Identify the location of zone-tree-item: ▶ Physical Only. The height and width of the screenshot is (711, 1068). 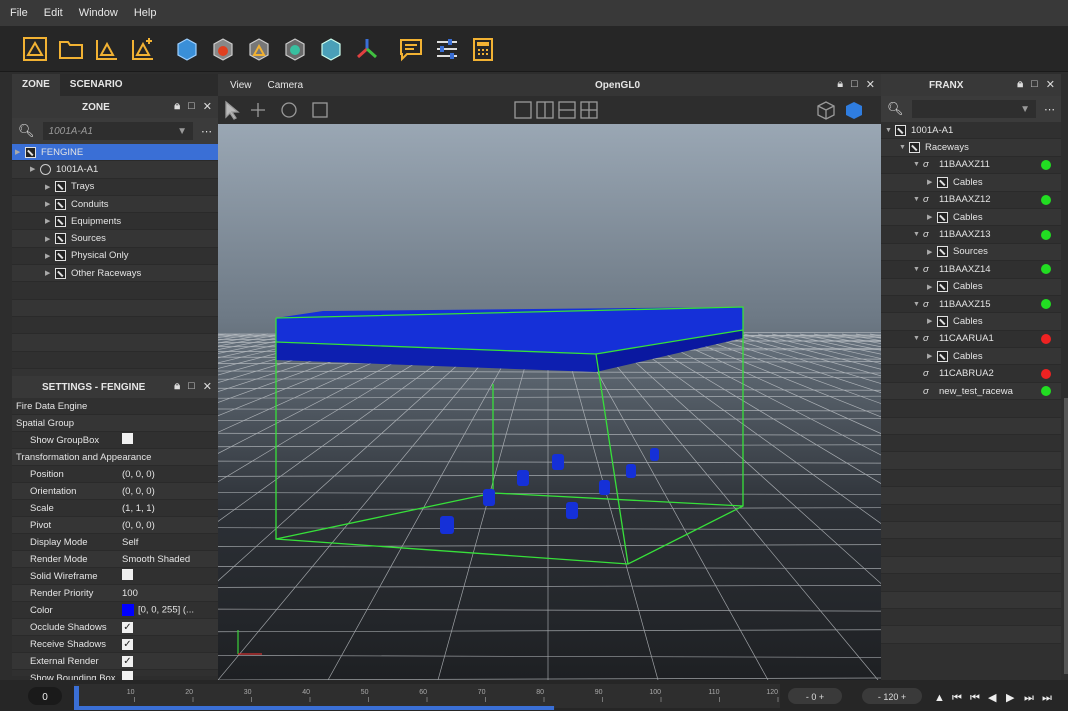
(115, 257).